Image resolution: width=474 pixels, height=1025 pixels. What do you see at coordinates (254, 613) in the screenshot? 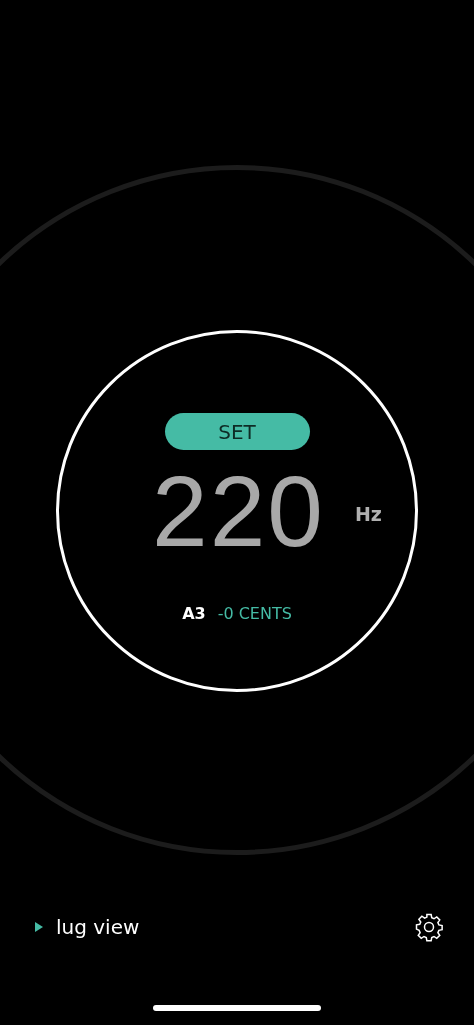
I see `cents-offset: -0 CENTS` at bounding box center [254, 613].